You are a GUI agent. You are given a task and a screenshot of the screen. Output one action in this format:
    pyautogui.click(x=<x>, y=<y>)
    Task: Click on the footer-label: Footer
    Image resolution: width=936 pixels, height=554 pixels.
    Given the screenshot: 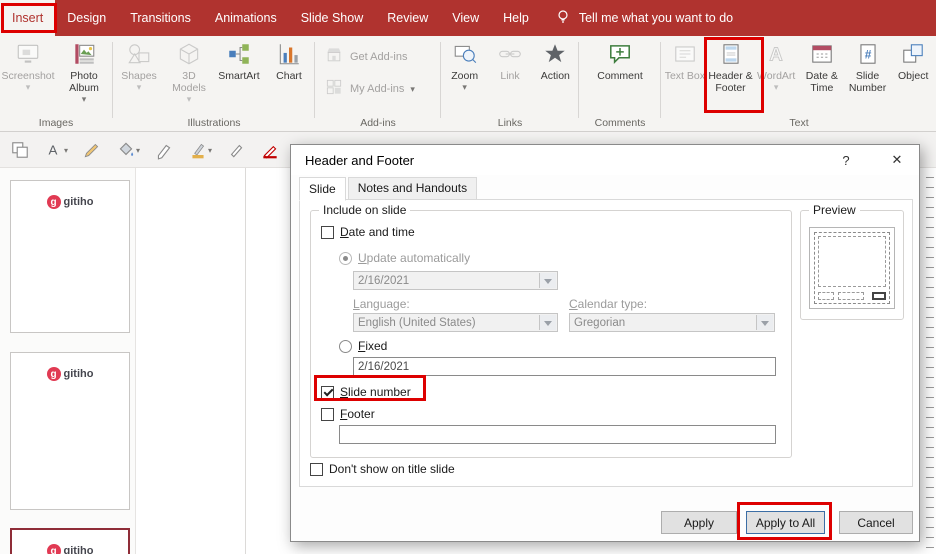 What is the action you would take?
    pyautogui.click(x=357, y=414)
    